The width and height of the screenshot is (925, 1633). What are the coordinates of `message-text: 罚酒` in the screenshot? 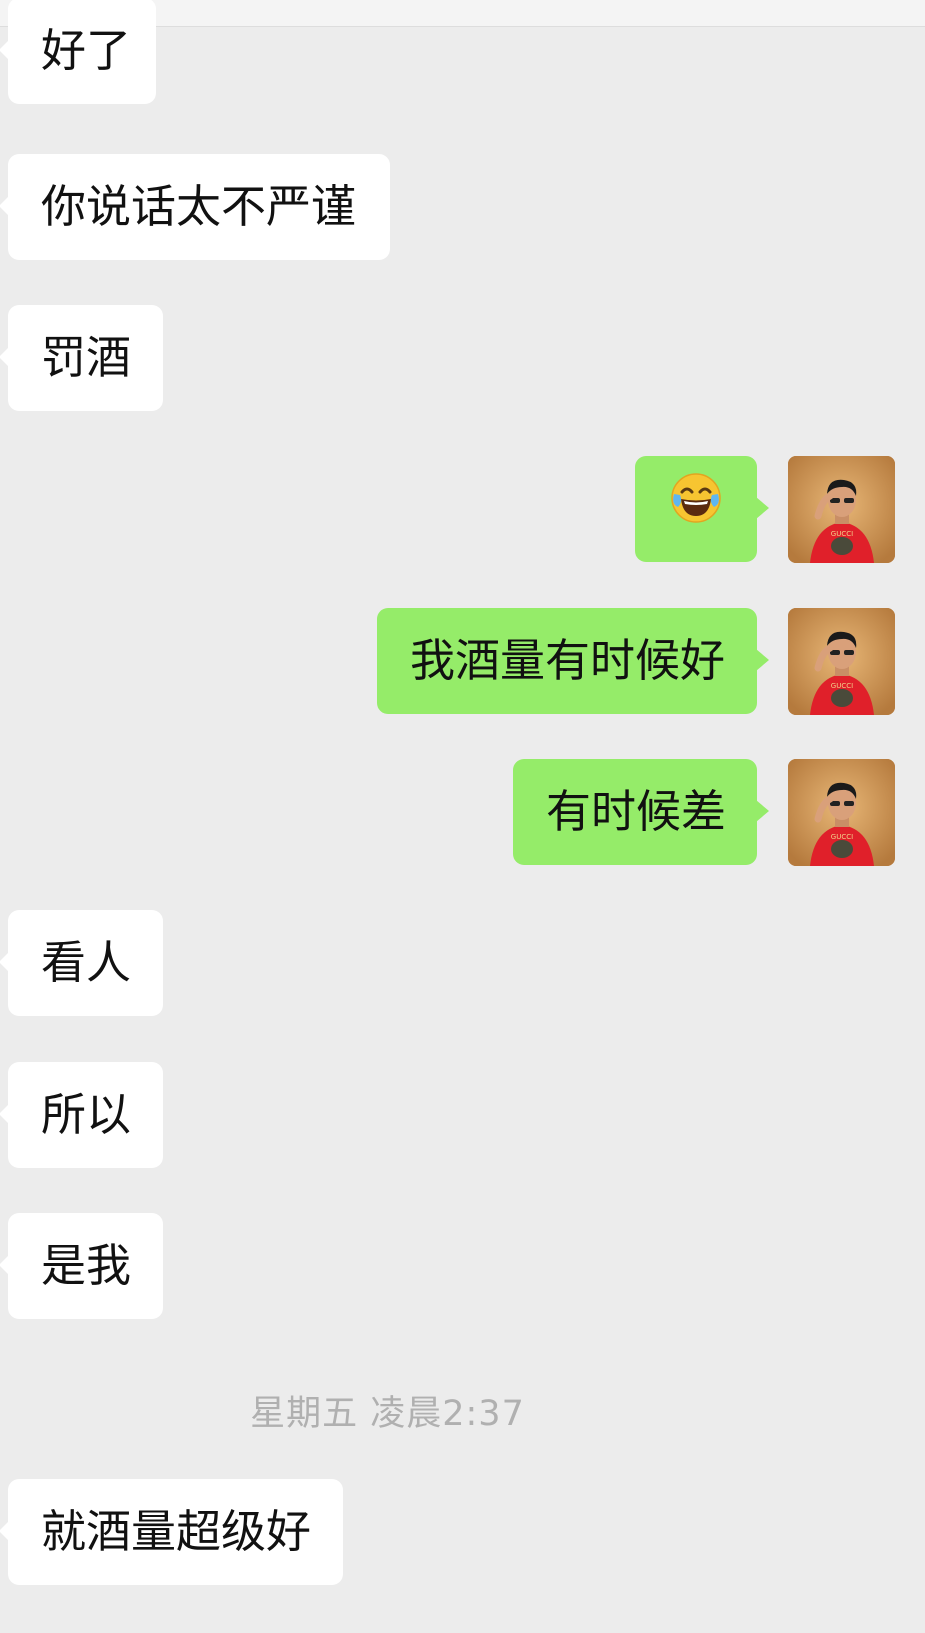 It's located at (86, 357).